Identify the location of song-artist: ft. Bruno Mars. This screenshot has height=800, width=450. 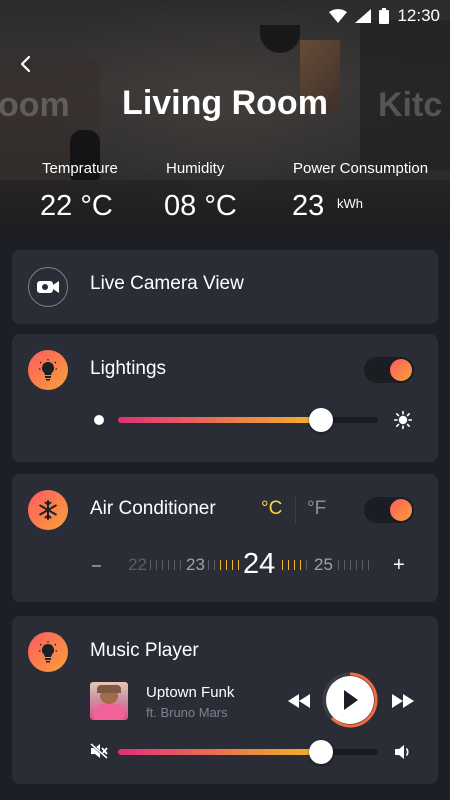
(187, 712).